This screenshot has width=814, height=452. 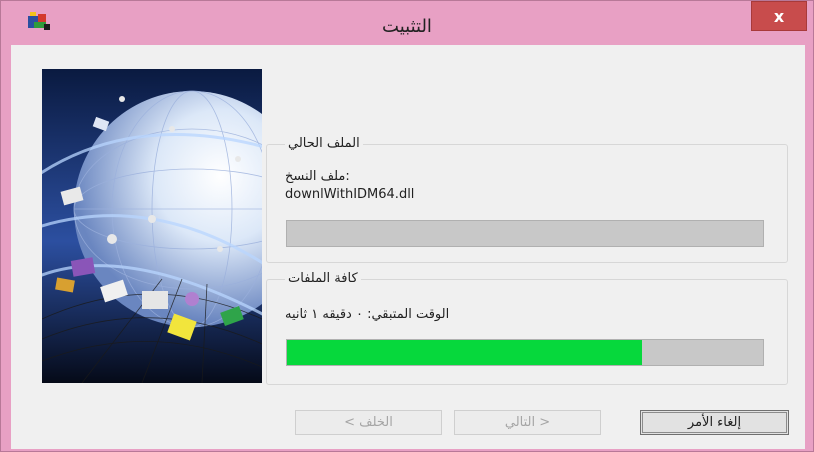 What do you see at coordinates (525, 233) in the screenshot?
I see `current-file-progress-bar` at bounding box center [525, 233].